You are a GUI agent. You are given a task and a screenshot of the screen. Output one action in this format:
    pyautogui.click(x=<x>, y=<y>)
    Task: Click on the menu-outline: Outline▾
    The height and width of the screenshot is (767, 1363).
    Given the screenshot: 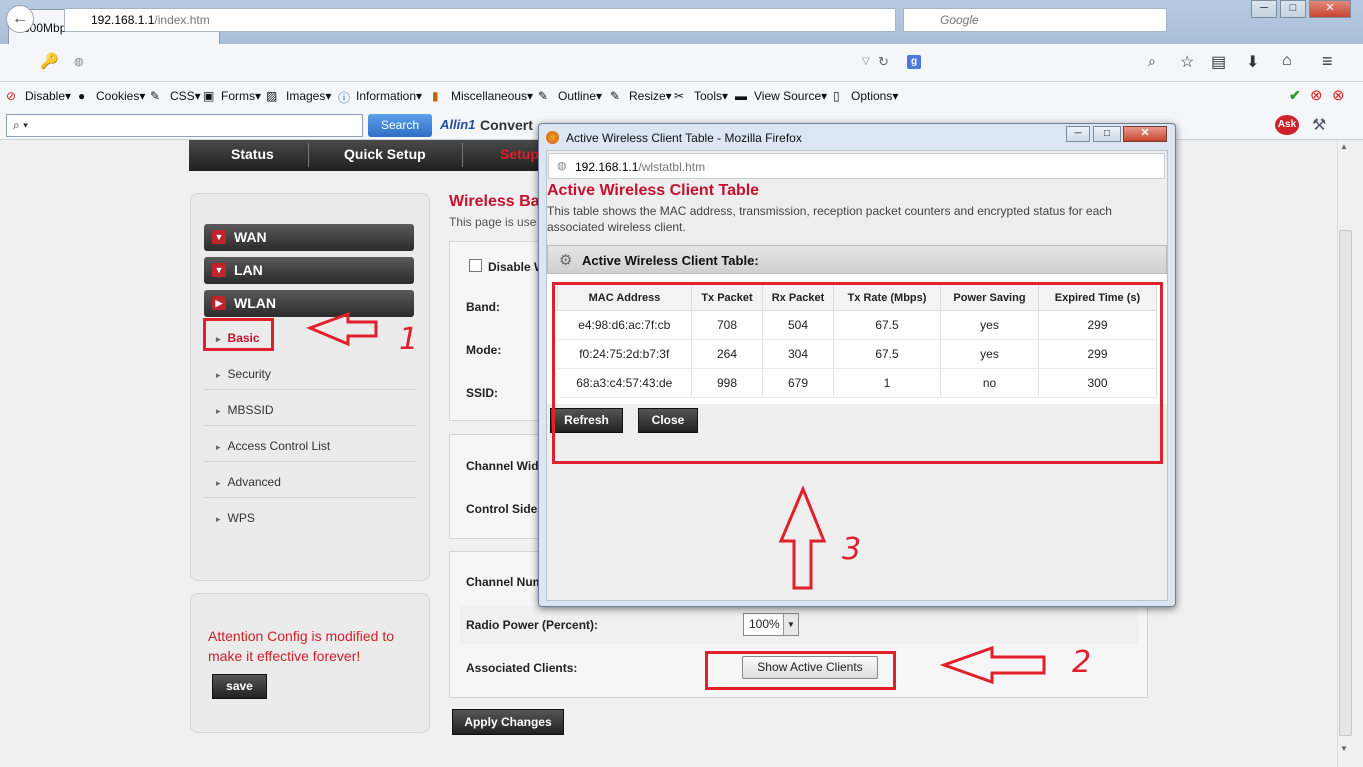 What is the action you would take?
    pyautogui.click(x=580, y=96)
    